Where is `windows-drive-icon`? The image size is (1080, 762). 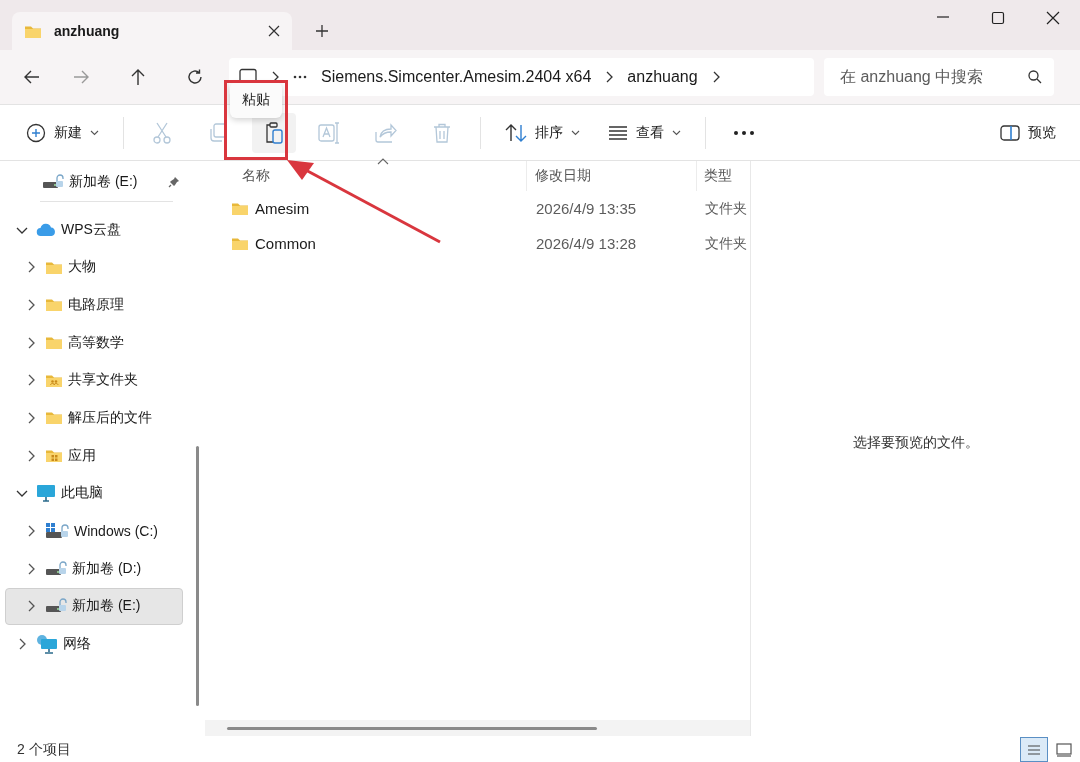 windows-drive-icon is located at coordinates (57, 531).